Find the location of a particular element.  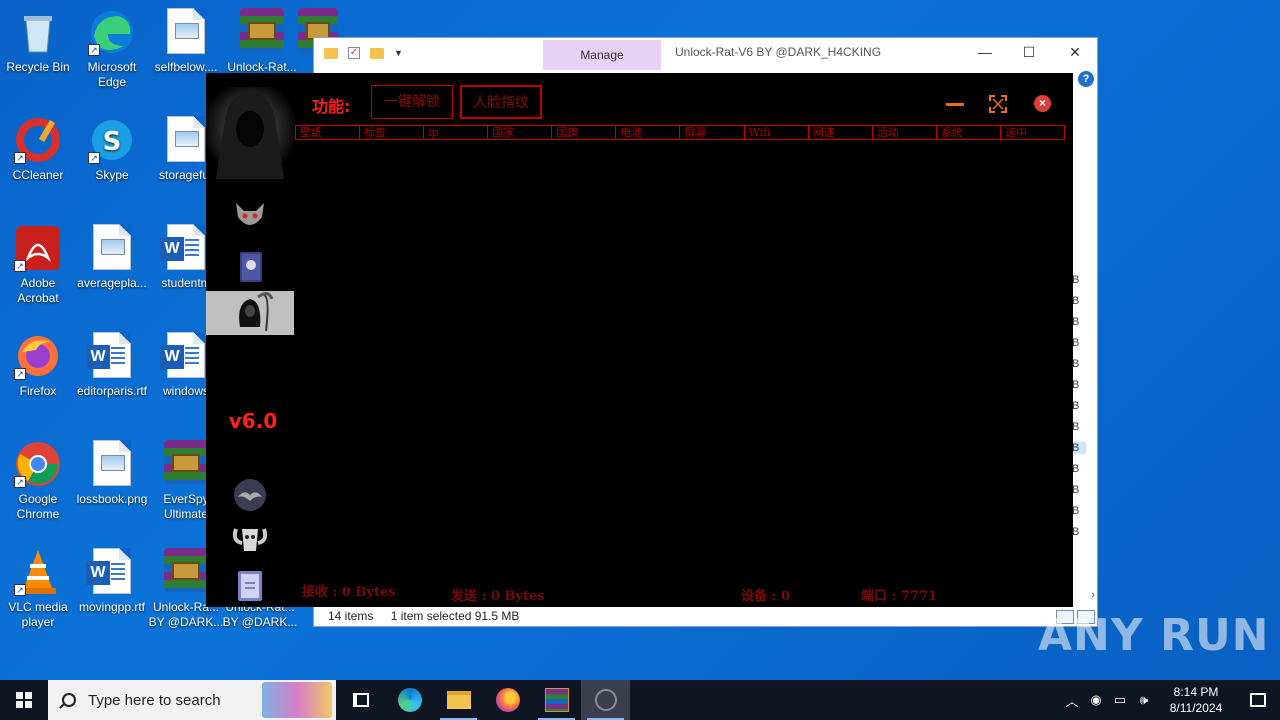

rat-fullscreen-icon is located at coordinates (998, 104).